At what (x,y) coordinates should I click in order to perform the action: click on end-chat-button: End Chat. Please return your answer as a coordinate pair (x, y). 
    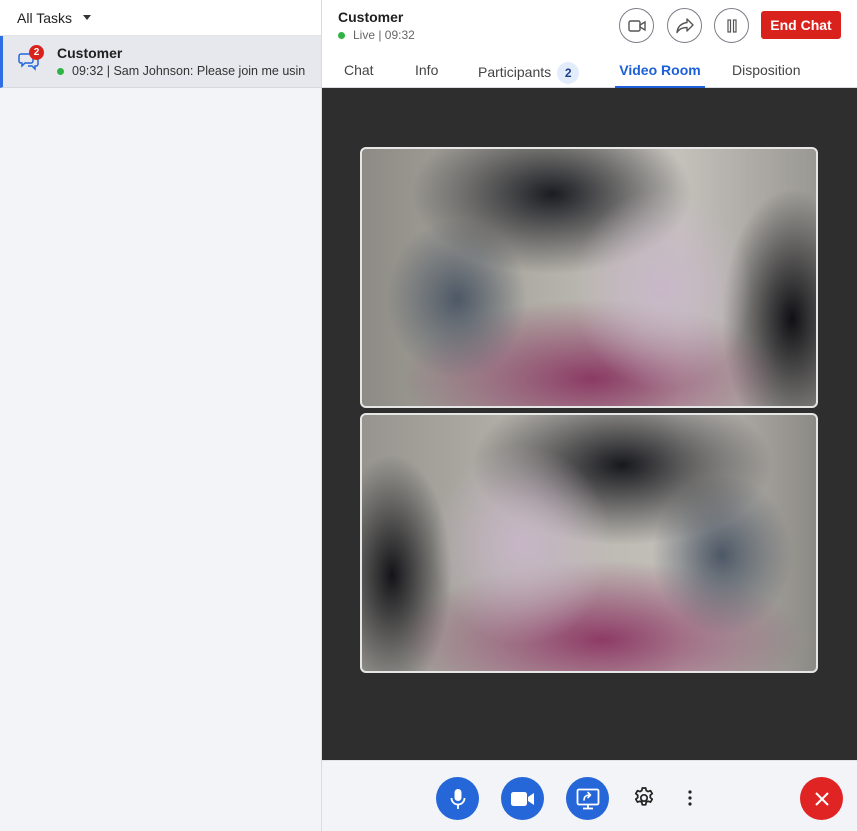
    Looking at the image, I should click on (801, 25).